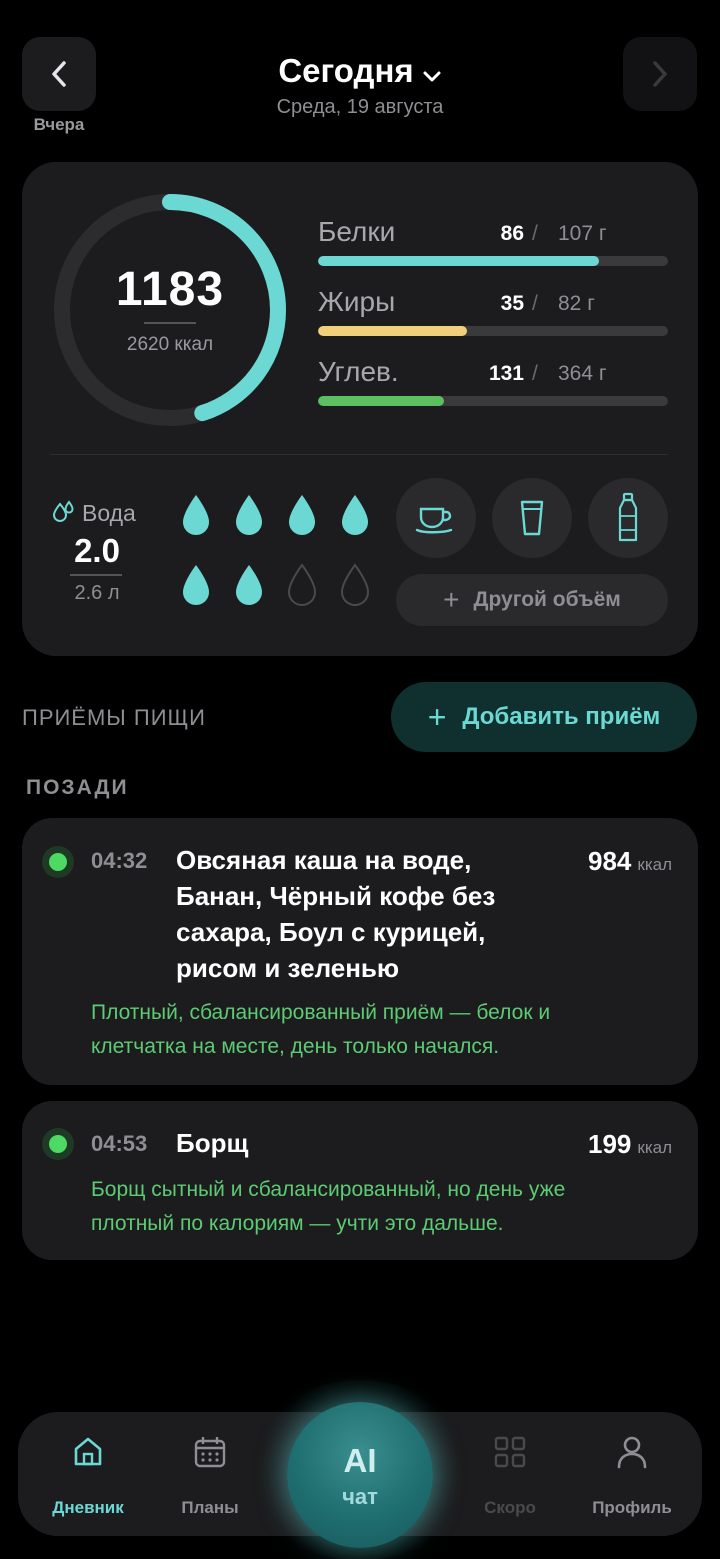  Describe the element at coordinates (360, 1475) in the screenshot. I see `ai-chat-button: AI чат` at that location.